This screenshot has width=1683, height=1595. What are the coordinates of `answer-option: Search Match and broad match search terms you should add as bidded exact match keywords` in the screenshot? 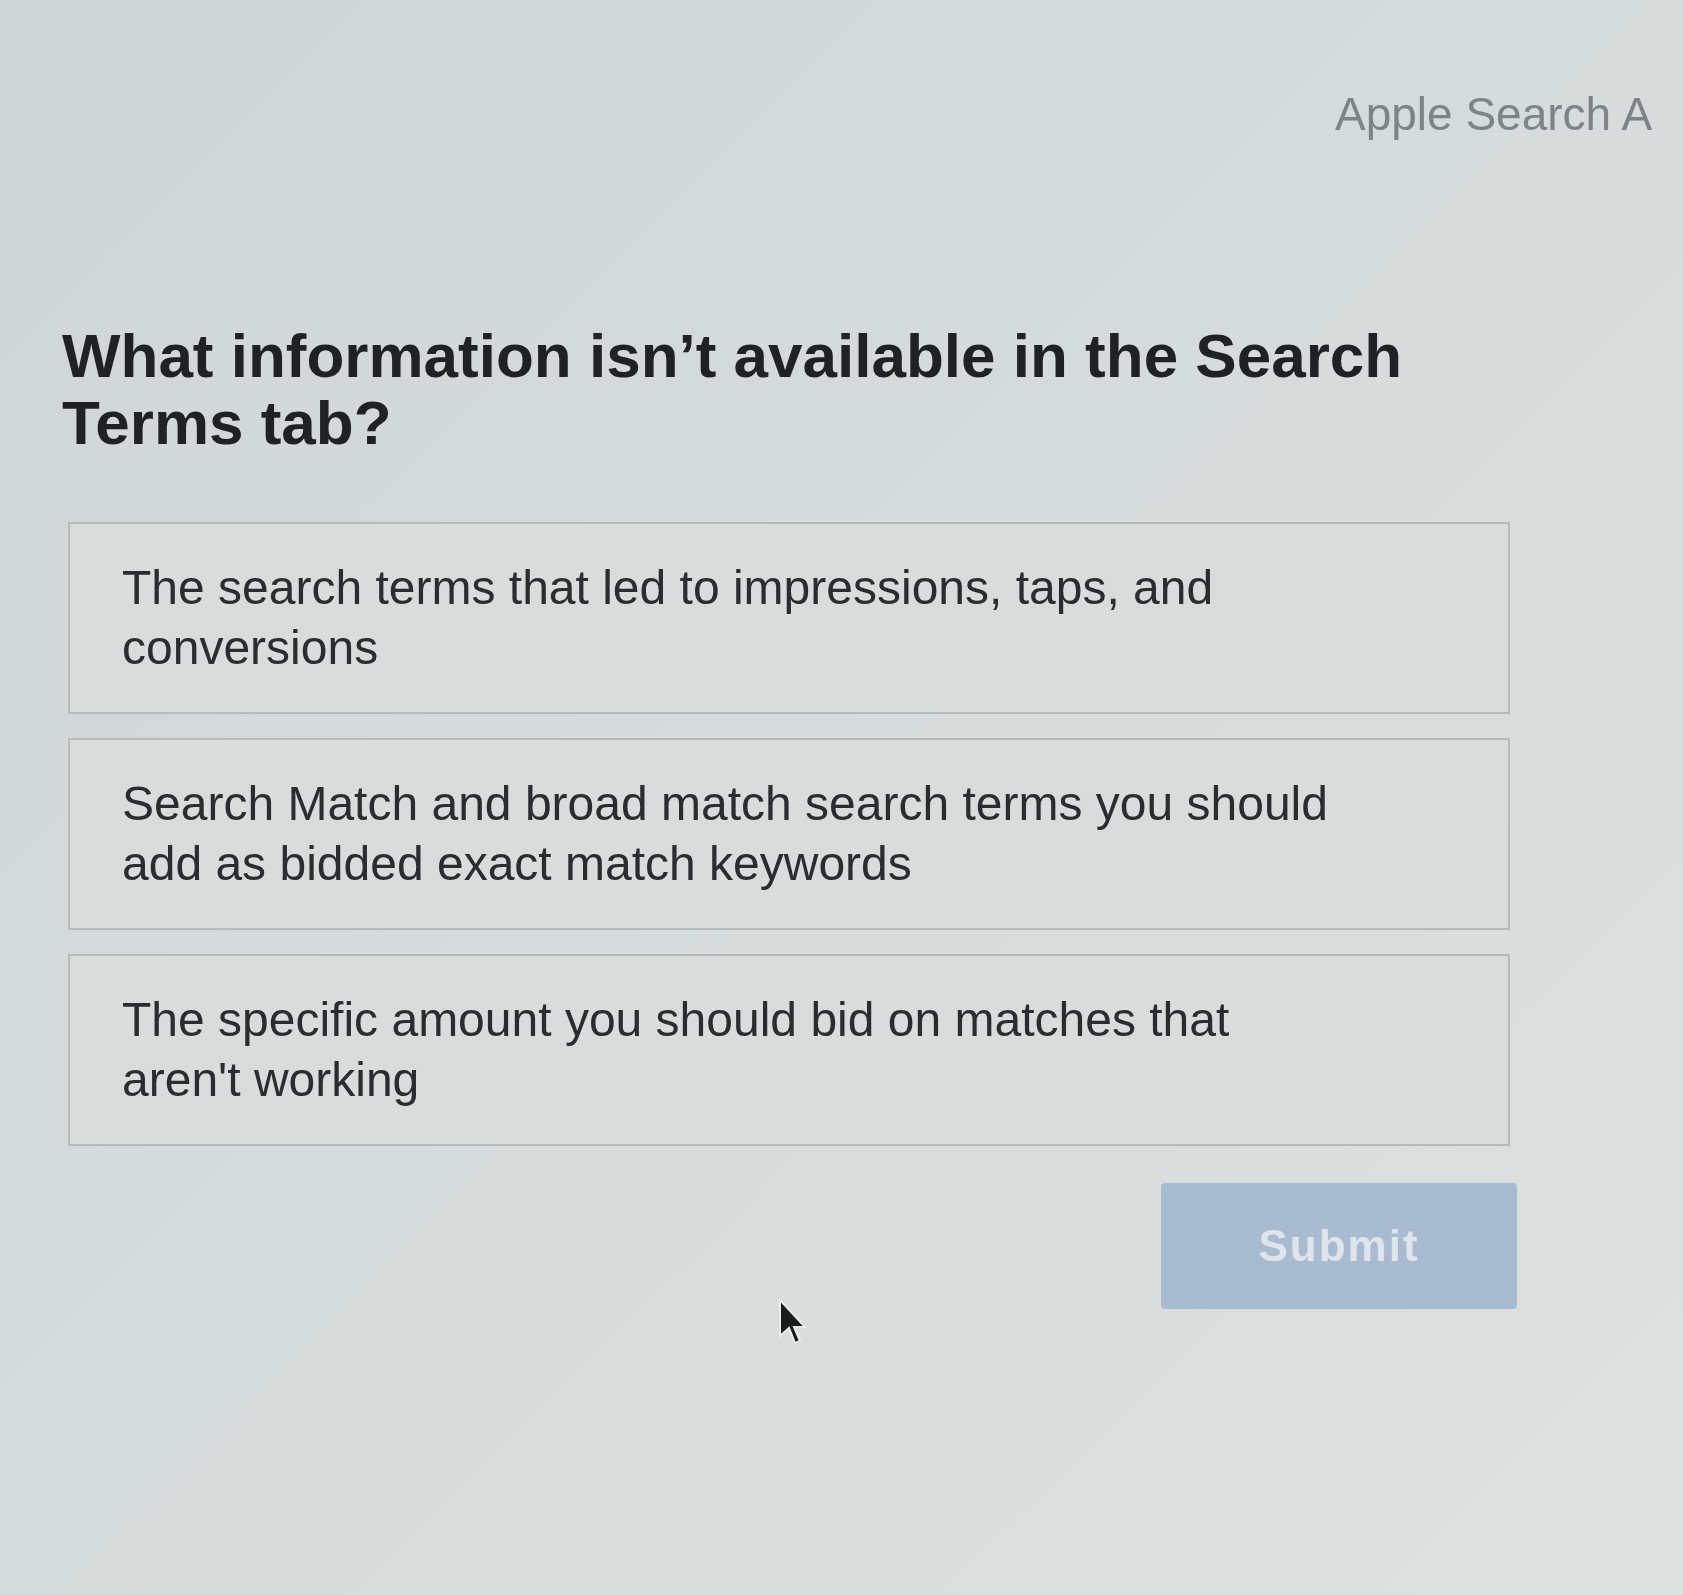 It's located at (789, 834).